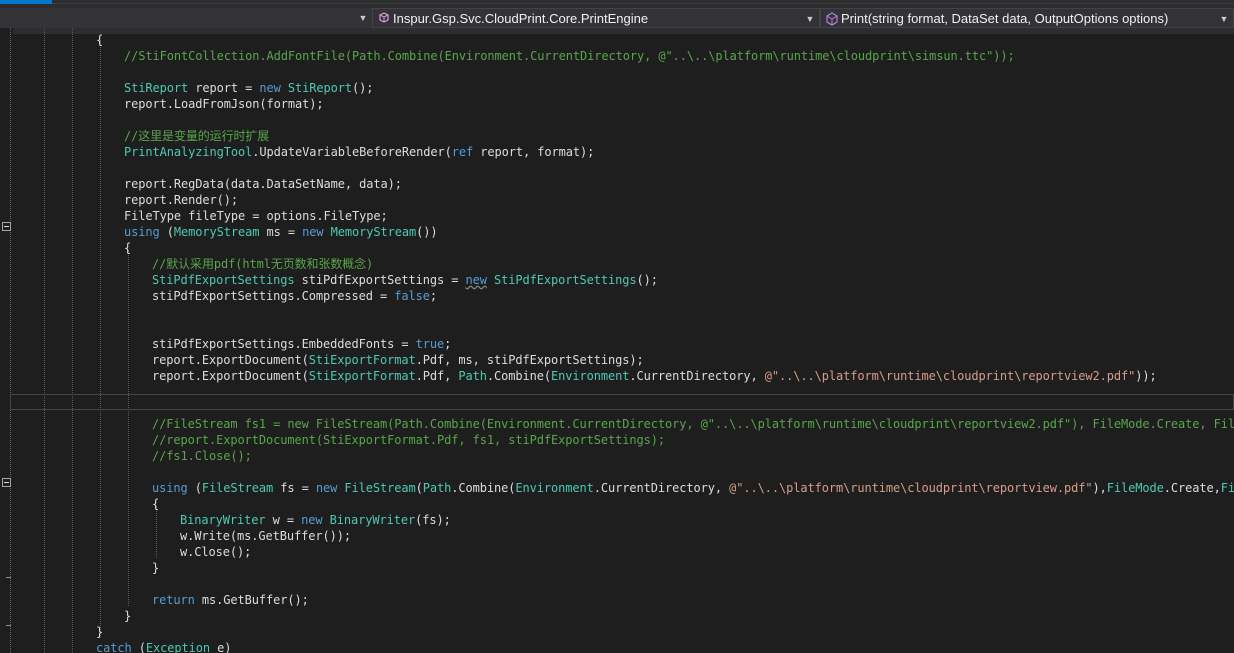 The height and width of the screenshot is (653, 1234). I want to click on code-token: .Pdf, ms, stiPdfExportSettings);, so click(529, 360).